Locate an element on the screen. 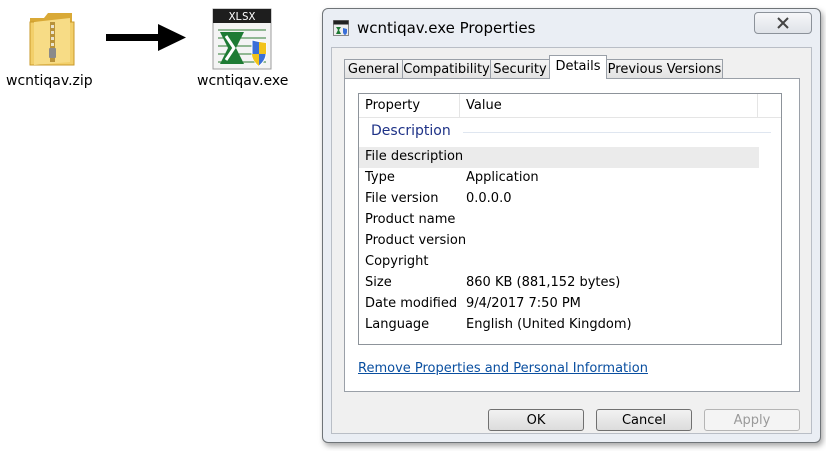 The image size is (826, 451). ok-button: OK is located at coordinates (536, 420).